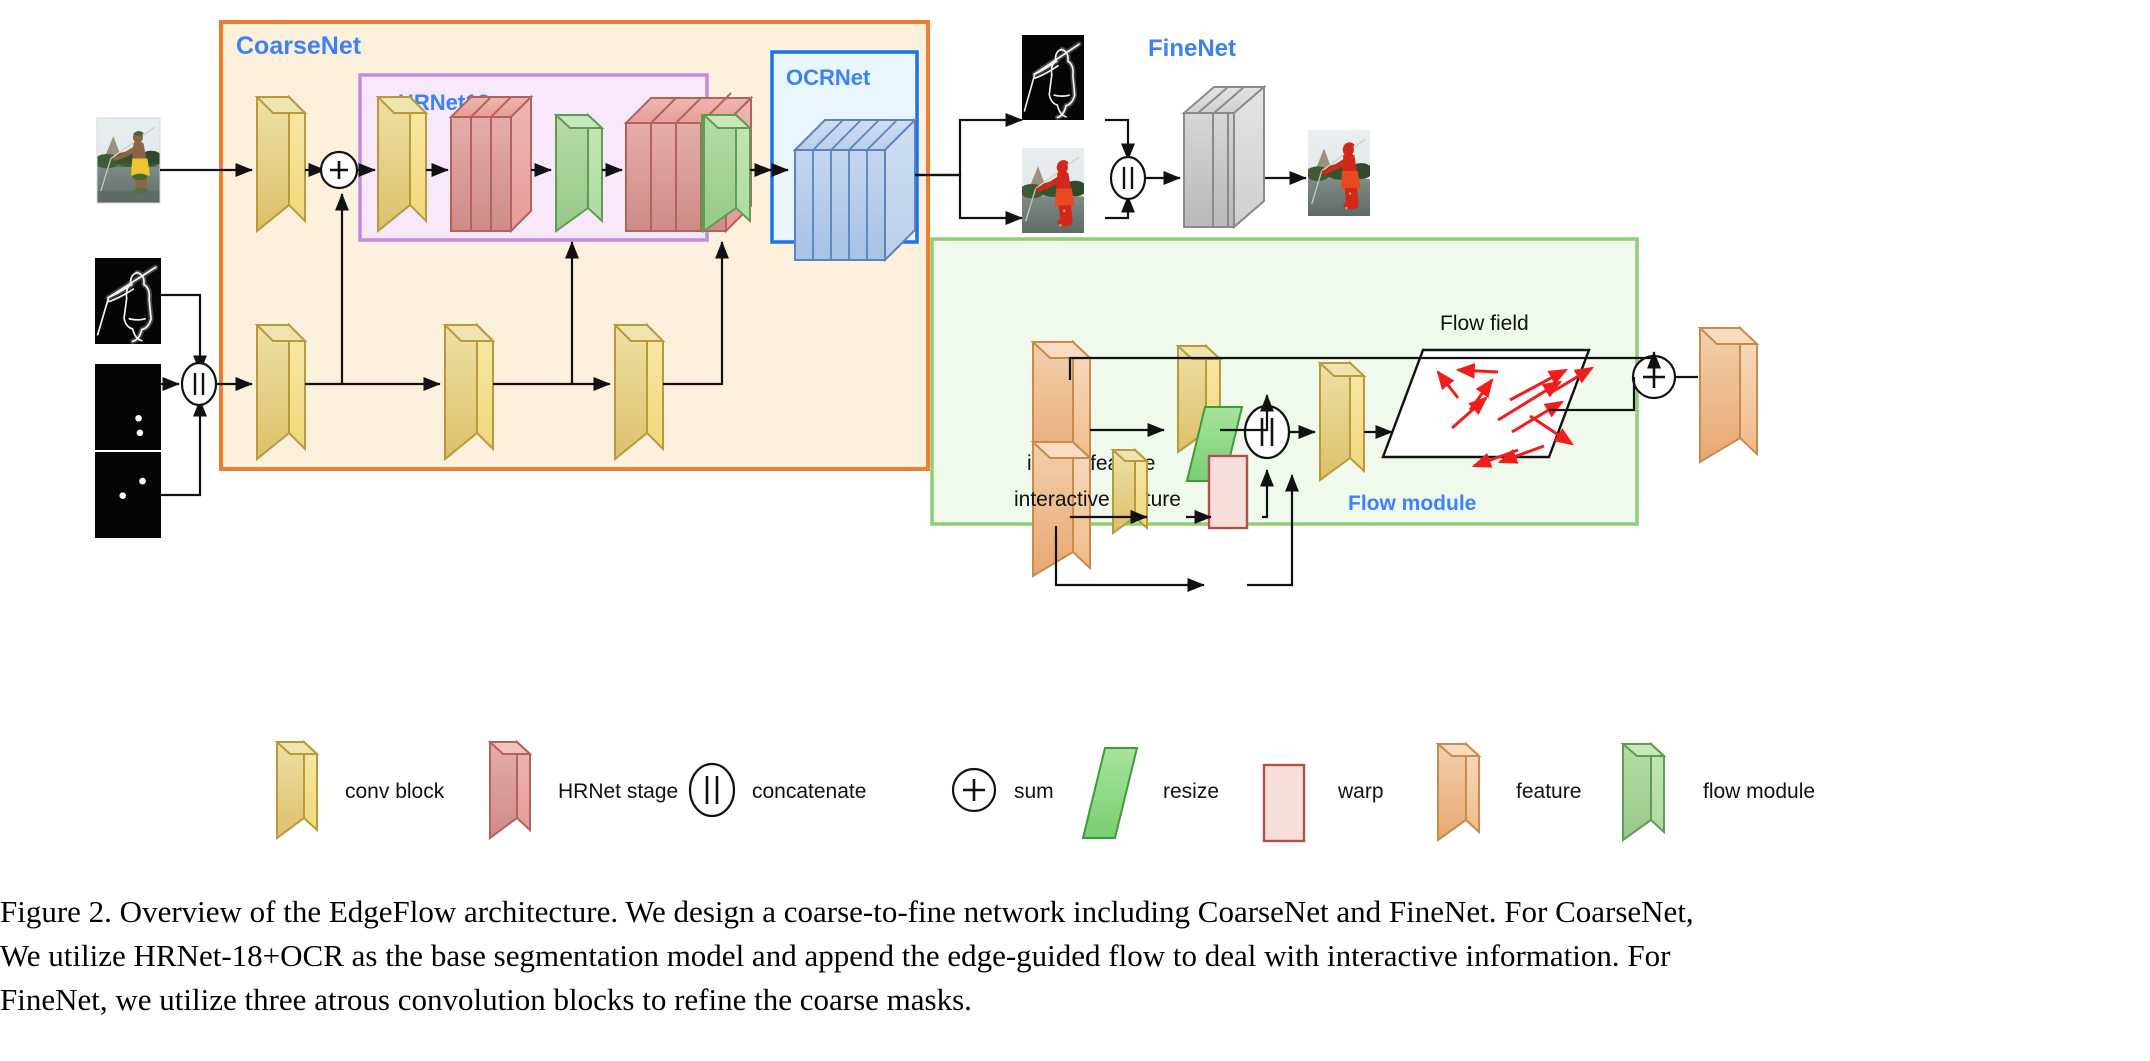 The width and height of the screenshot is (2150, 1061). Describe the element at coordinates (1002, 790) in the screenshot. I see `legend-item: sum` at that location.